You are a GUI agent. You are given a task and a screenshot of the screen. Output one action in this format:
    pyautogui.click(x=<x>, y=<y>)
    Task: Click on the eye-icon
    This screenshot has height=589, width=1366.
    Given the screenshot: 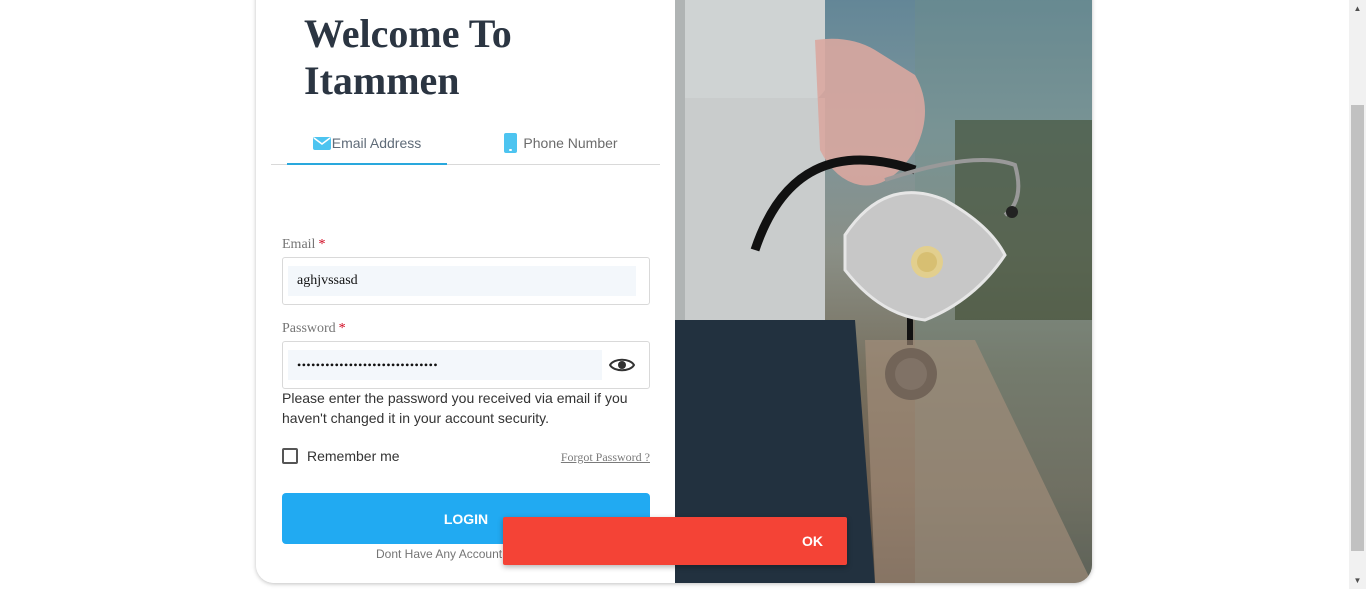 What is the action you would take?
    pyautogui.click(x=622, y=365)
    